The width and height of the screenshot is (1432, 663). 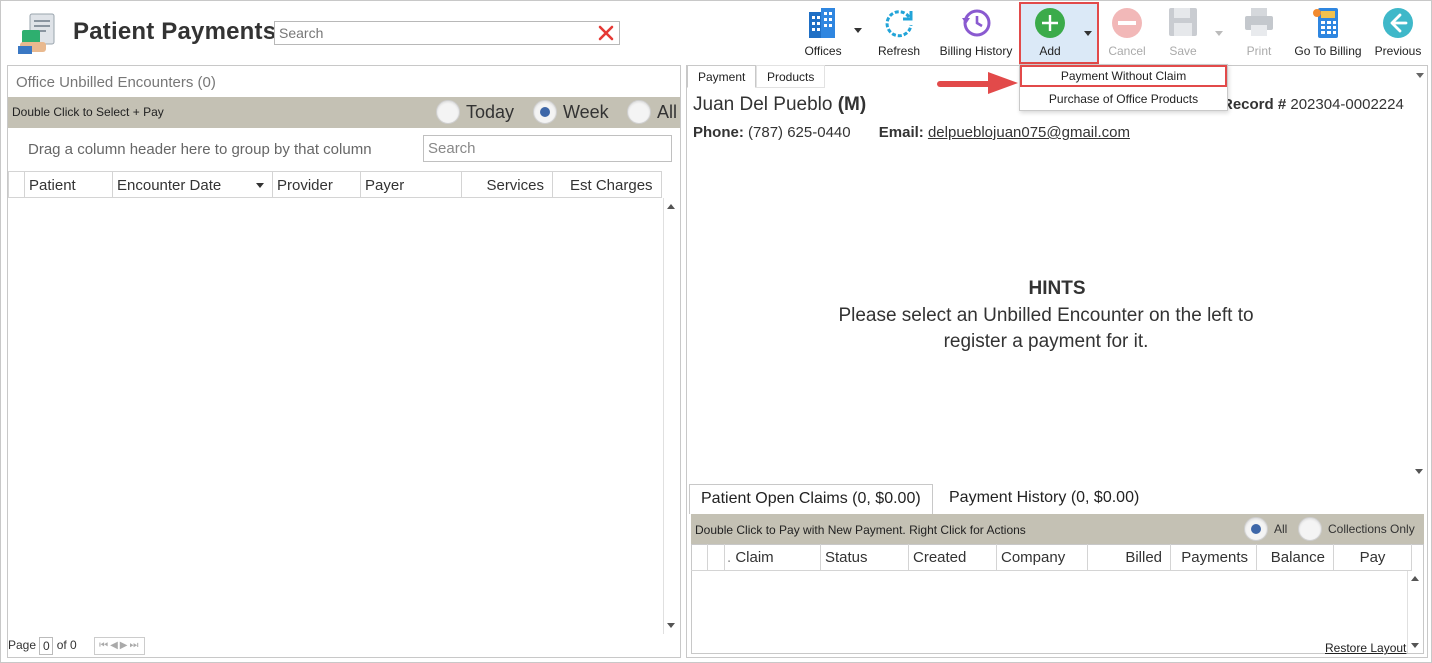 I want to click on page-of-label: of 0, so click(x=66, y=645).